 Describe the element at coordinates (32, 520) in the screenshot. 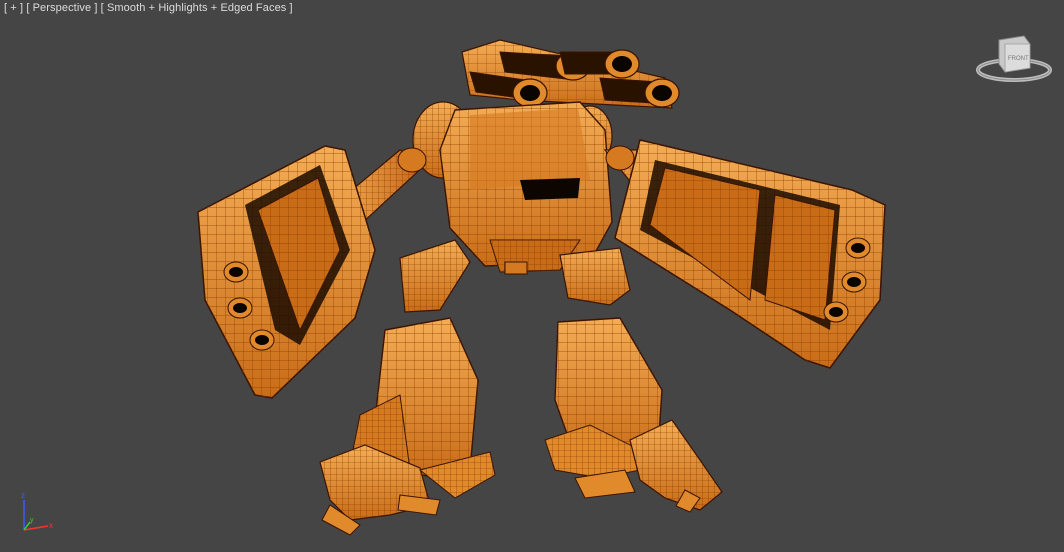

I see `axis-y-label: y` at that location.